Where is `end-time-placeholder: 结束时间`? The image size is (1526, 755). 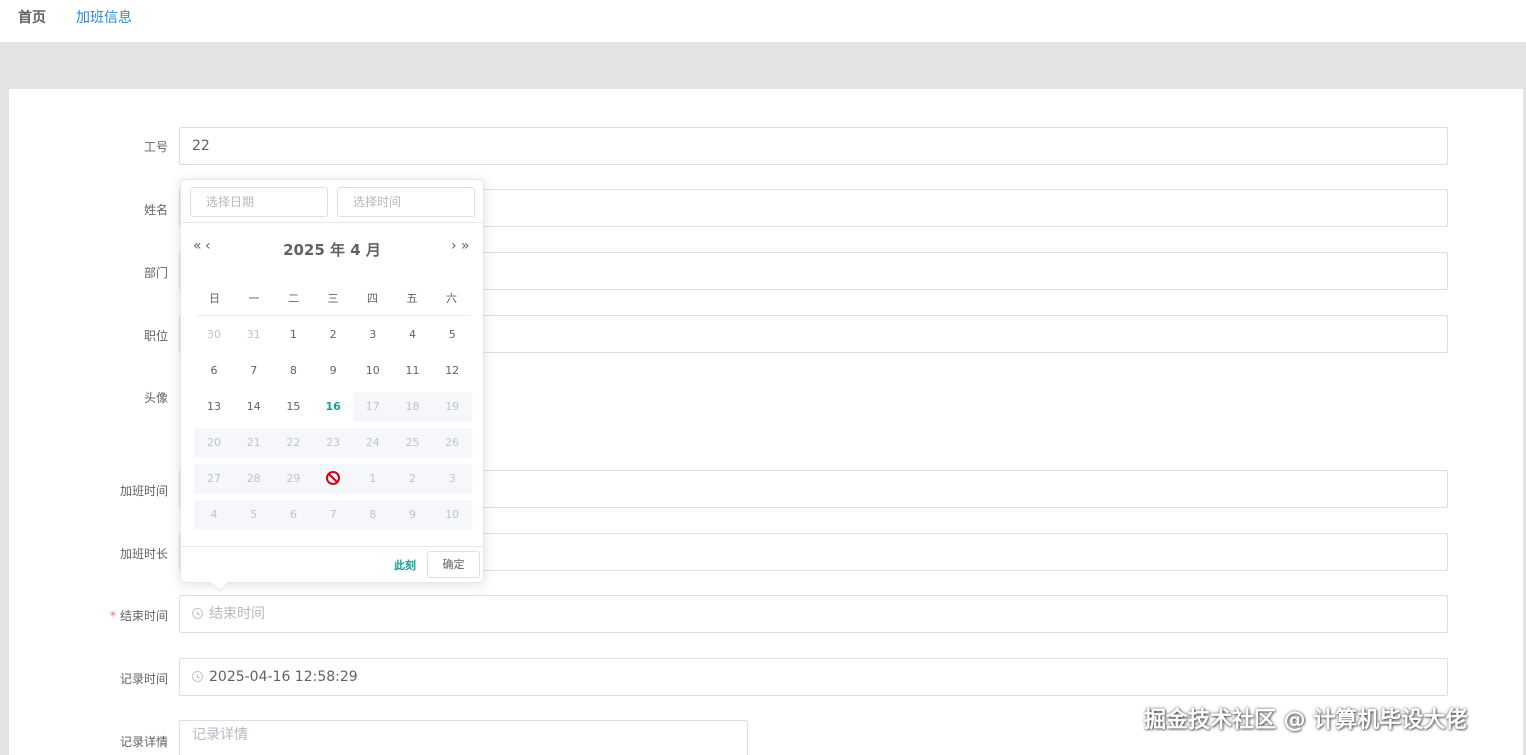
end-time-placeholder: 结束时间 is located at coordinates (237, 614).